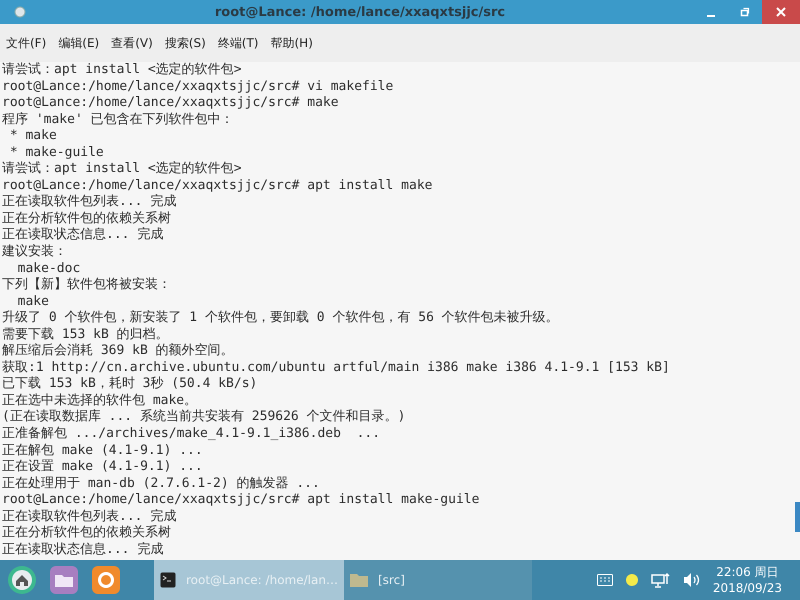 The width and height of the screenshot is (800, 600). Describe the element at coordinates (238, 43) in the screenshot. I see `menu-item: 终端(T)` at that location.